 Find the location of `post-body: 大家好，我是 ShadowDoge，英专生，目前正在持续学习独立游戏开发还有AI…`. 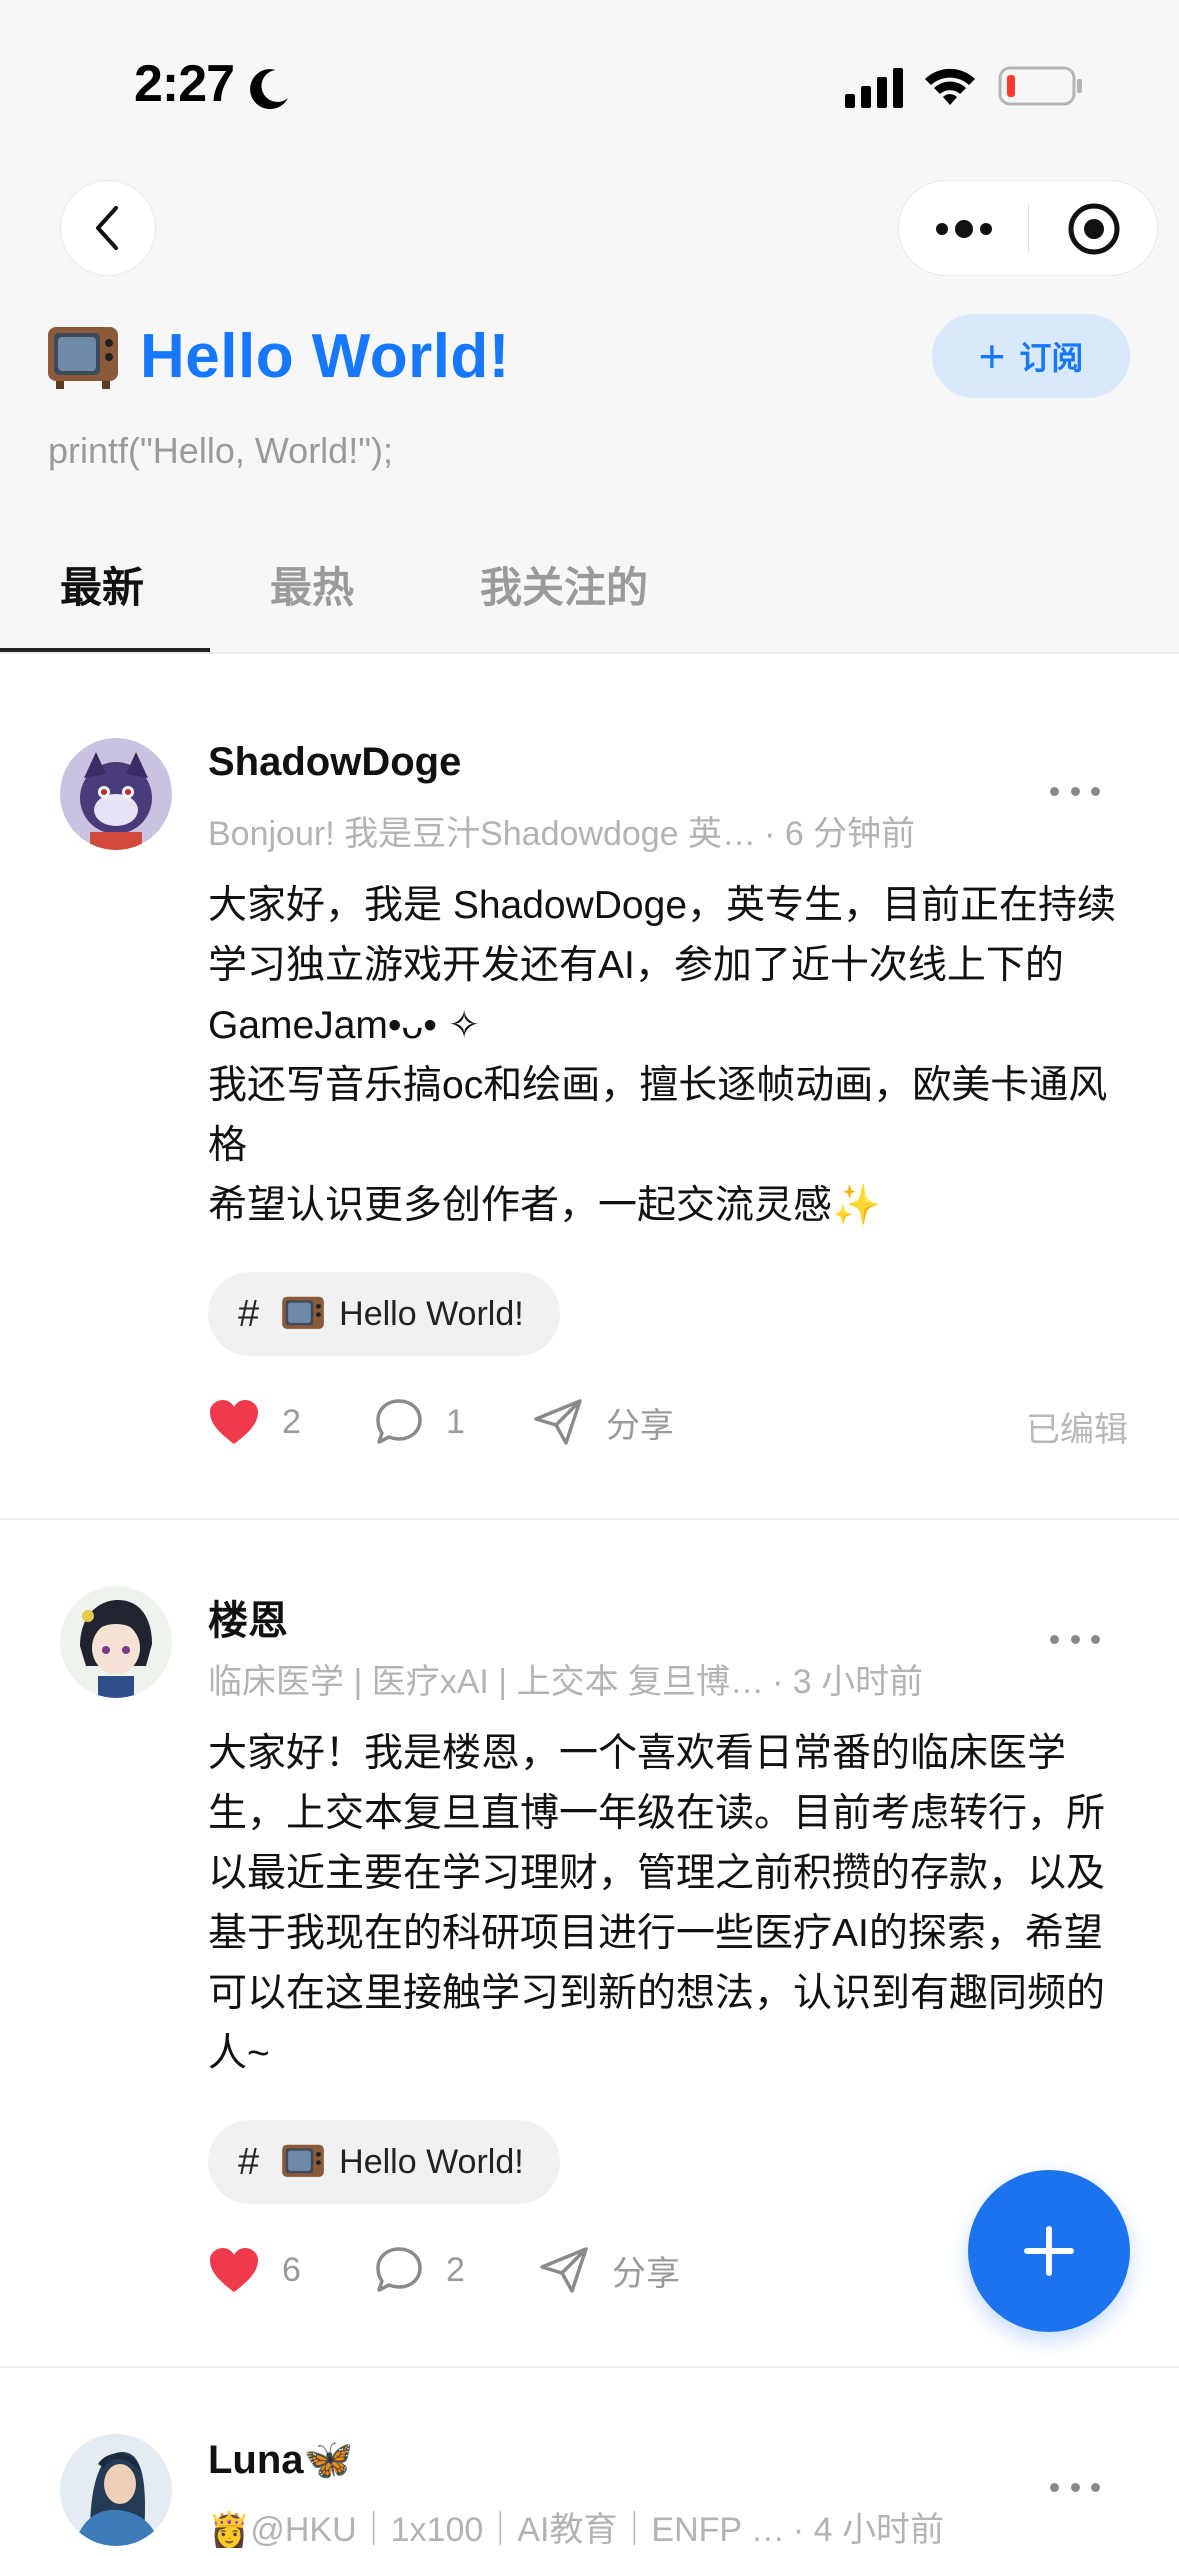

post-body: 大家好，我是 ShadowDoge，英专生，目前正在持续学习独立游戏开发还有AI… is located at coordinates (668, 1056).